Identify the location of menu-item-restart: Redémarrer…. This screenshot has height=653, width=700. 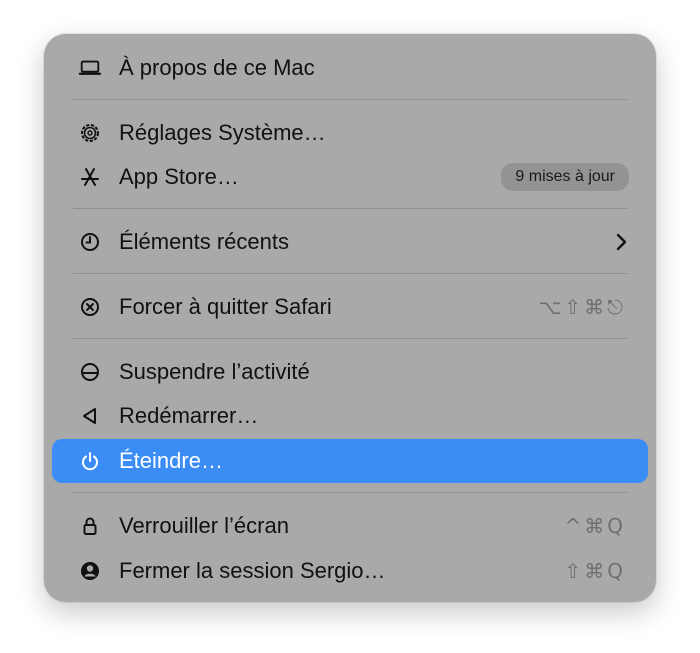
(350, 416).